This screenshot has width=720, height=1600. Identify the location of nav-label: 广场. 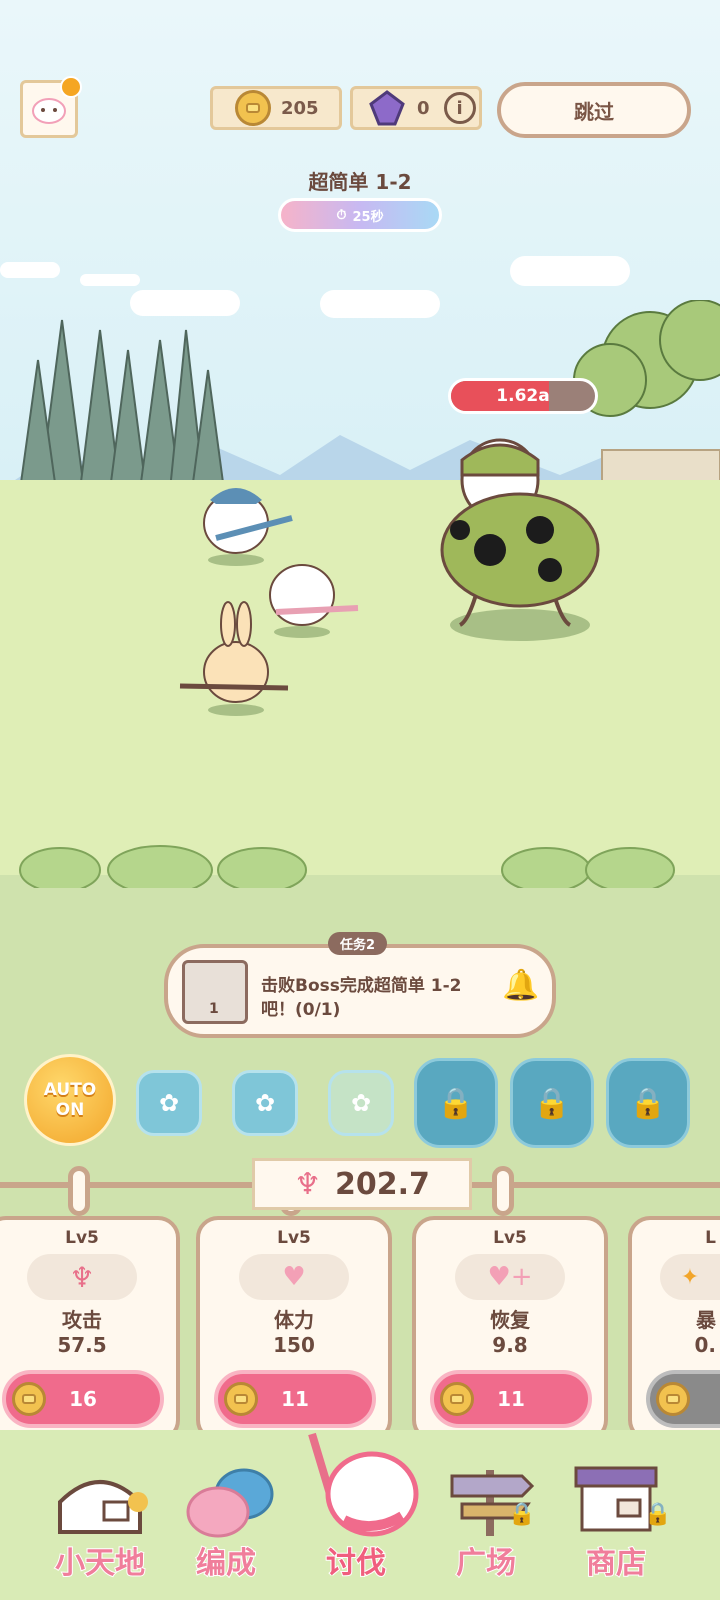
(486, 1563).